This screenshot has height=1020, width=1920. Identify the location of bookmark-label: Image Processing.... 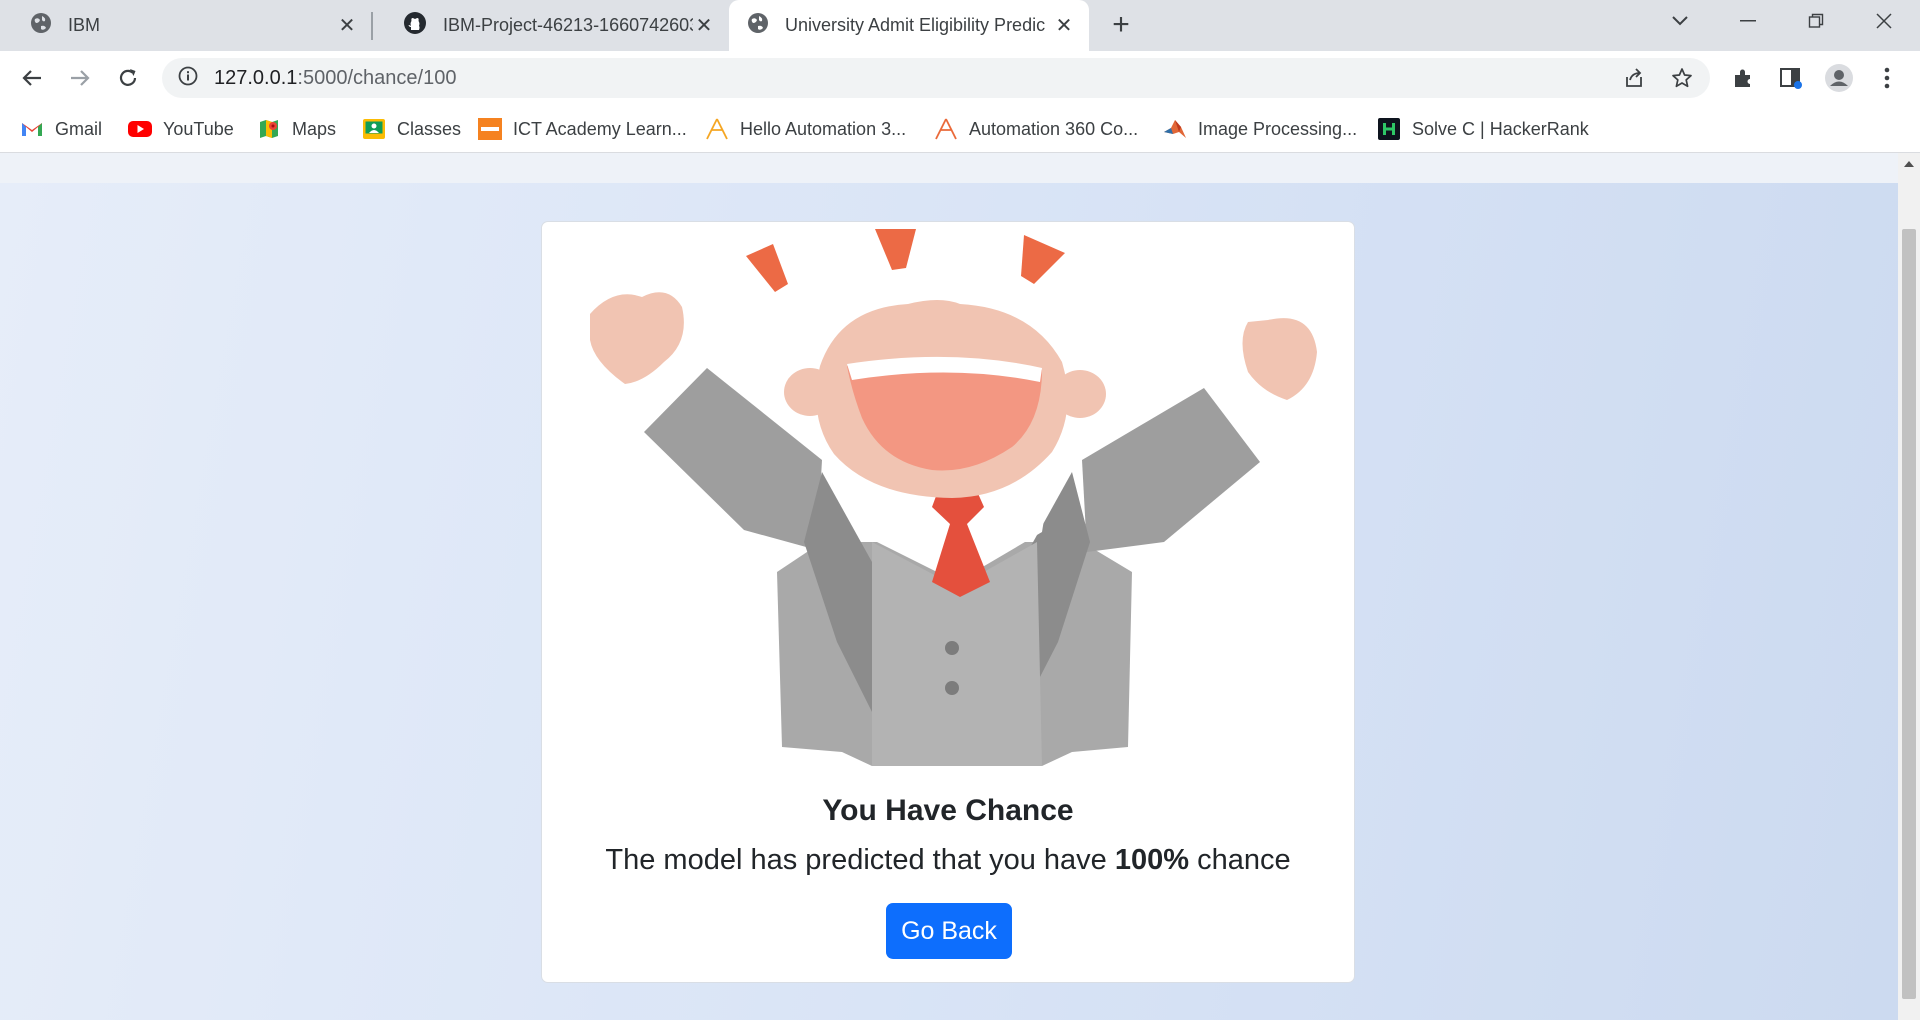
(1278, 128).